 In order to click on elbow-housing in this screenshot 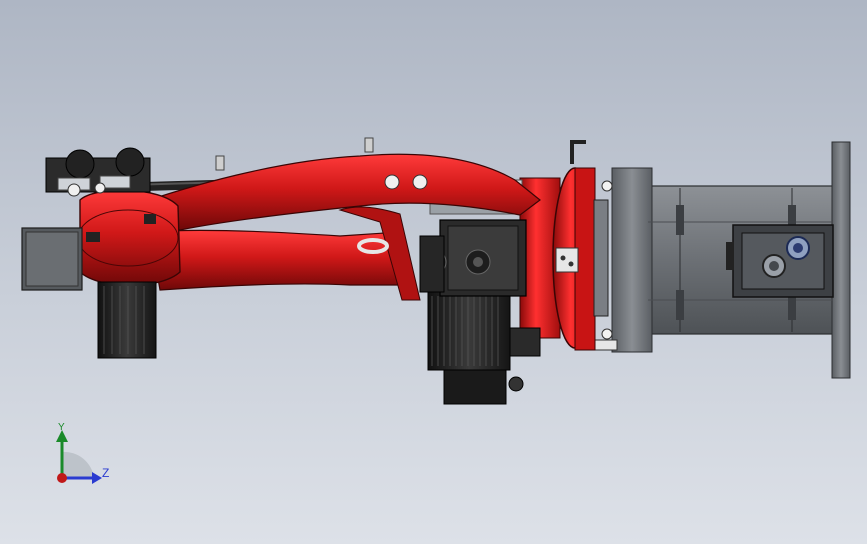, I will do `click(129, 238)`.